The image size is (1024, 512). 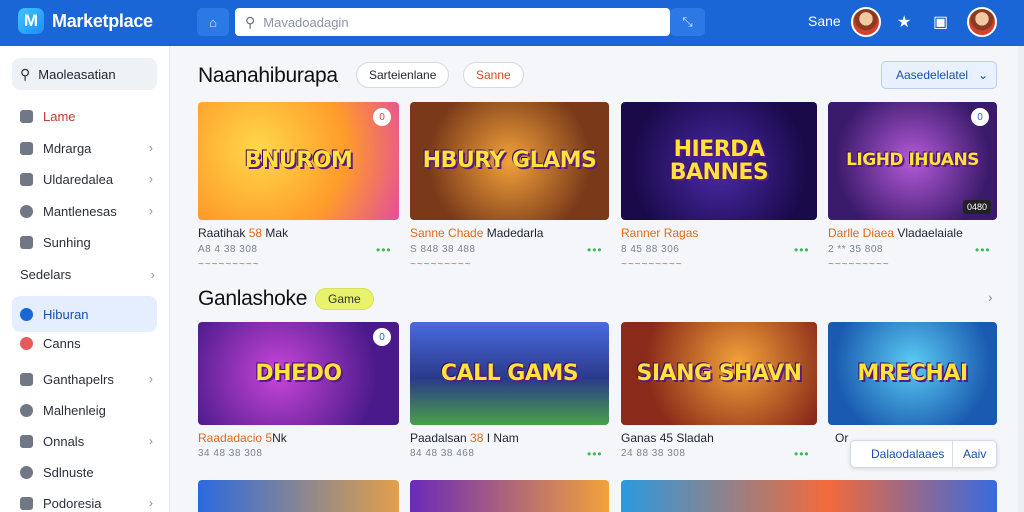 What do you see at coordinates (26, 441) in the screenshot?
I see `lock-icon` at bounding box center [26, 441].